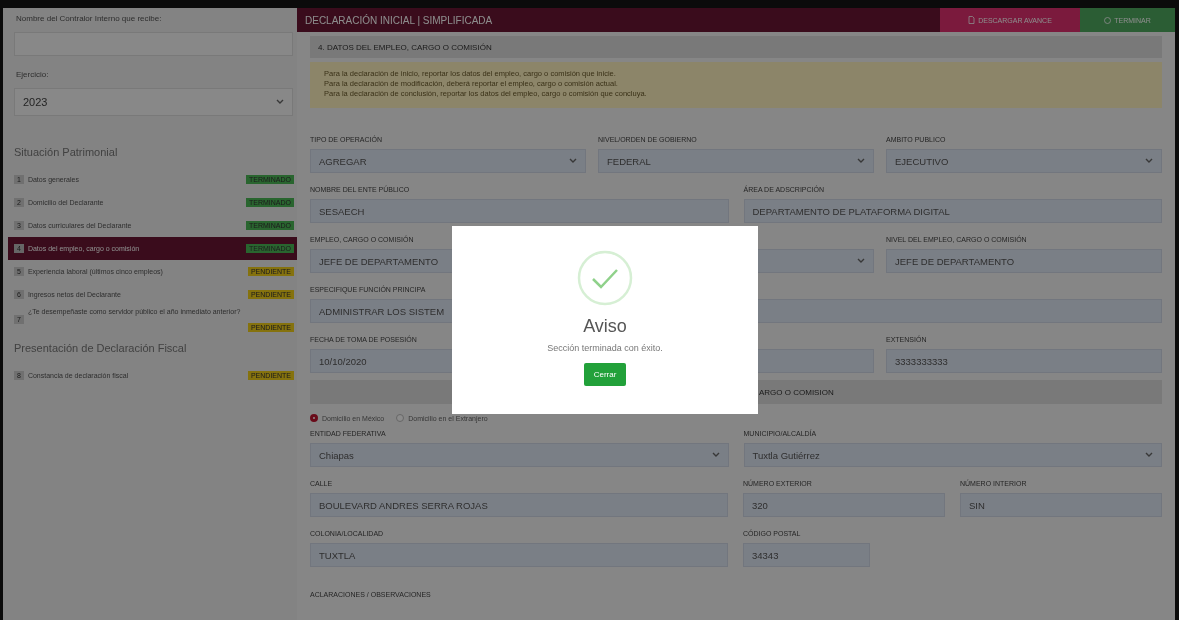  What do you see at coordinates (399, 20) in the screenshot?
I see `form-title: DECLARACIÓN INICIAL | SIMPLIFICADA` at bounding box center [399, 20].